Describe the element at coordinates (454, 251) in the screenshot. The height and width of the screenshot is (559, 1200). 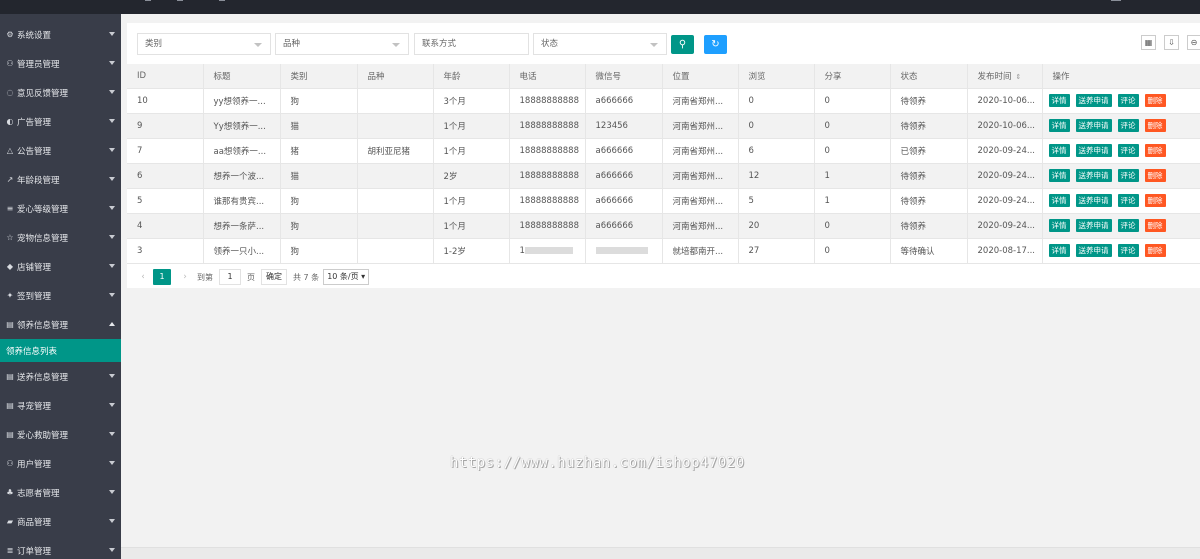
I see `cell-text: 1-2岁` at that location.